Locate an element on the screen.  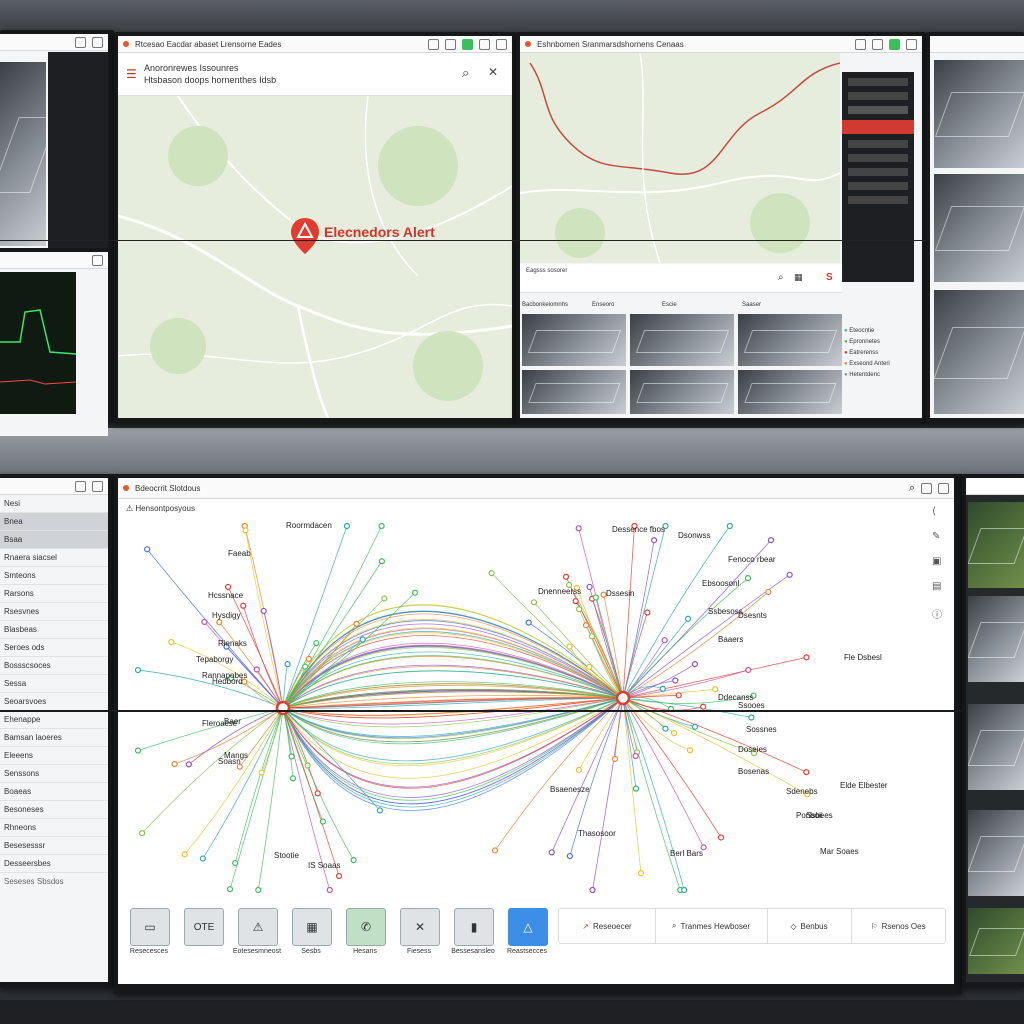
lock-icon: ▮ is located at coordinates (474, 927).